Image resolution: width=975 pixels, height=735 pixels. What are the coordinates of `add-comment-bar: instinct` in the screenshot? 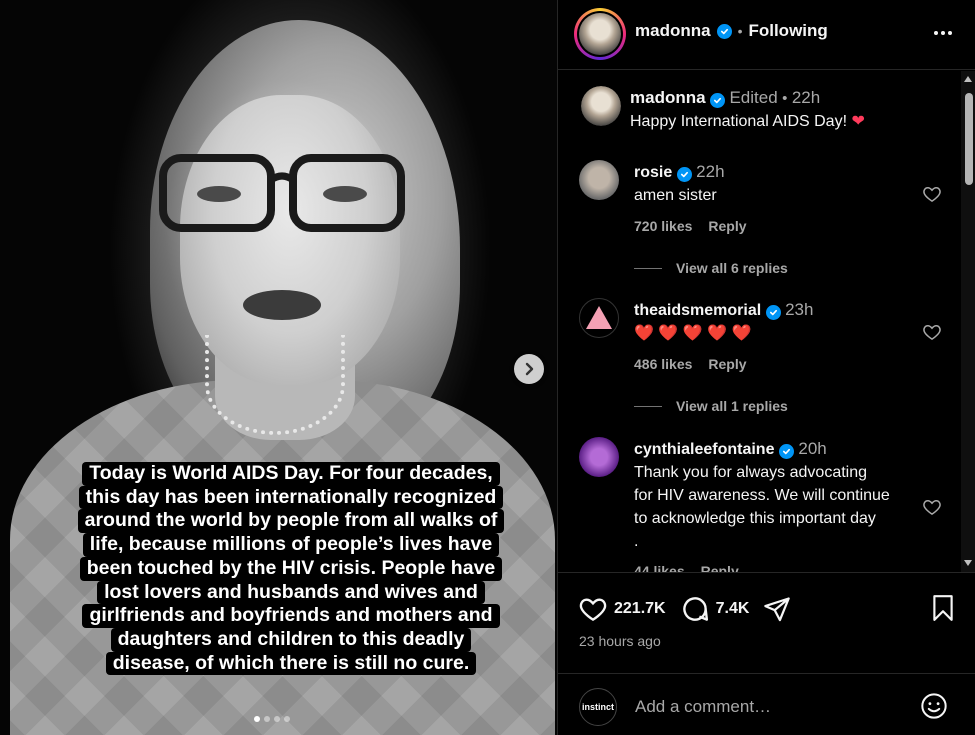 It's located at (766, 704).